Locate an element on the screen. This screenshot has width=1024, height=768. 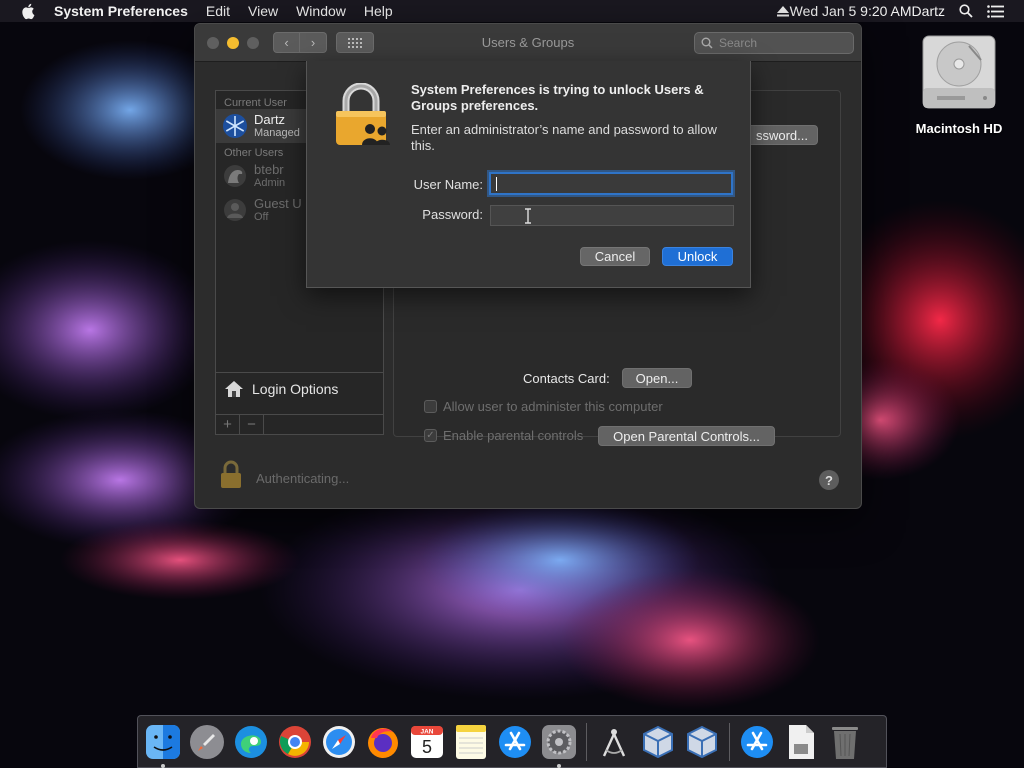
password-label: Password: is located at coordinates (452, 214).